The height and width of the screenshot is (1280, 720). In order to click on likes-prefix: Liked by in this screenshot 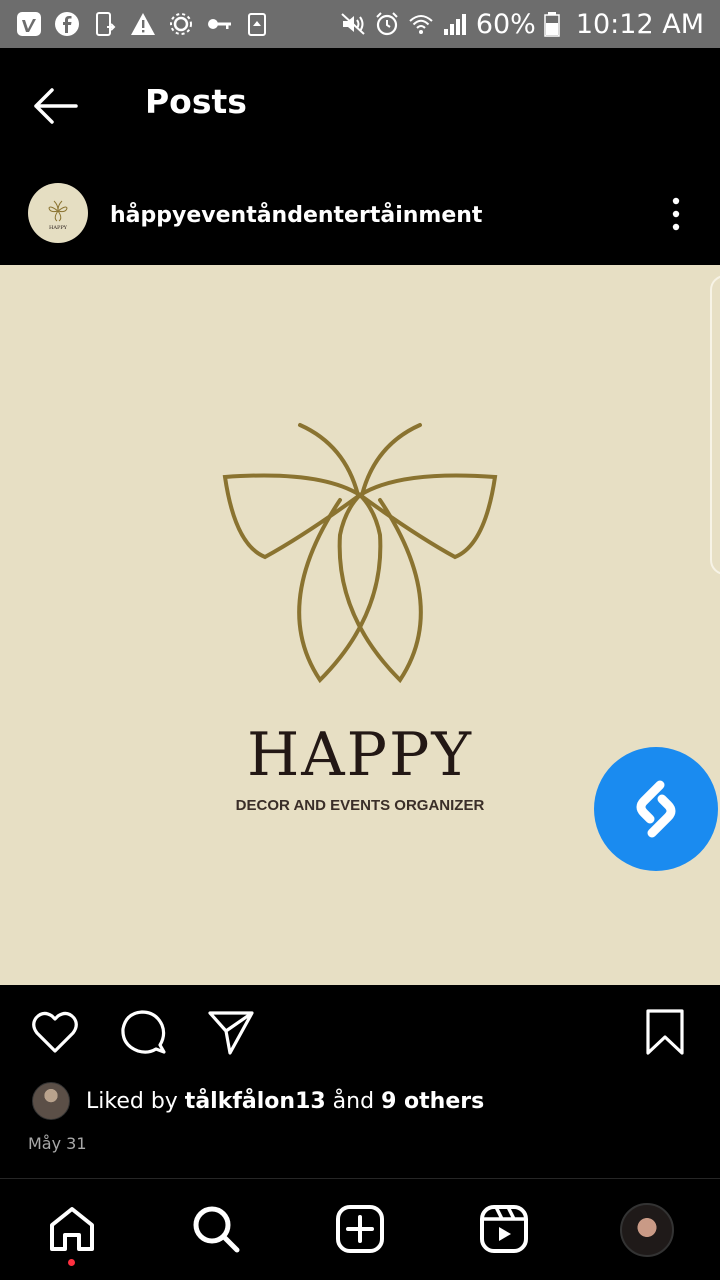, I will do `click(135, 1101)`.